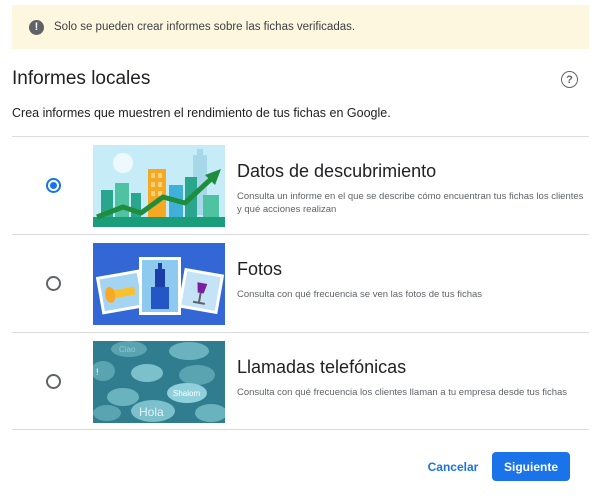 Image resolution: width=613 pixels, height=496 pixels. Describe the element at coordinates (159, 186) in the screenshot. I see `discovery-illustration` at that location.